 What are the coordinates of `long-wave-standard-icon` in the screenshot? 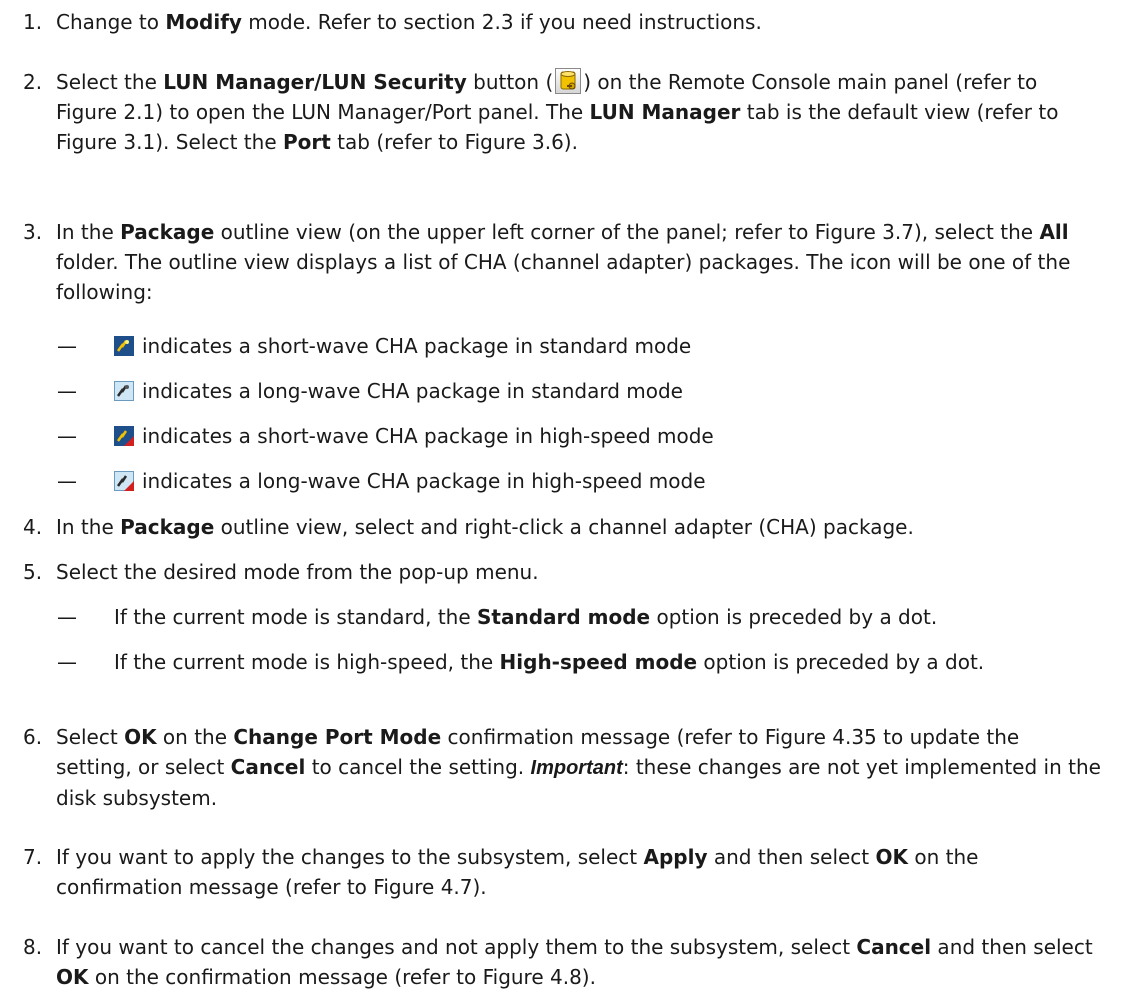 It's located at (124, 391).